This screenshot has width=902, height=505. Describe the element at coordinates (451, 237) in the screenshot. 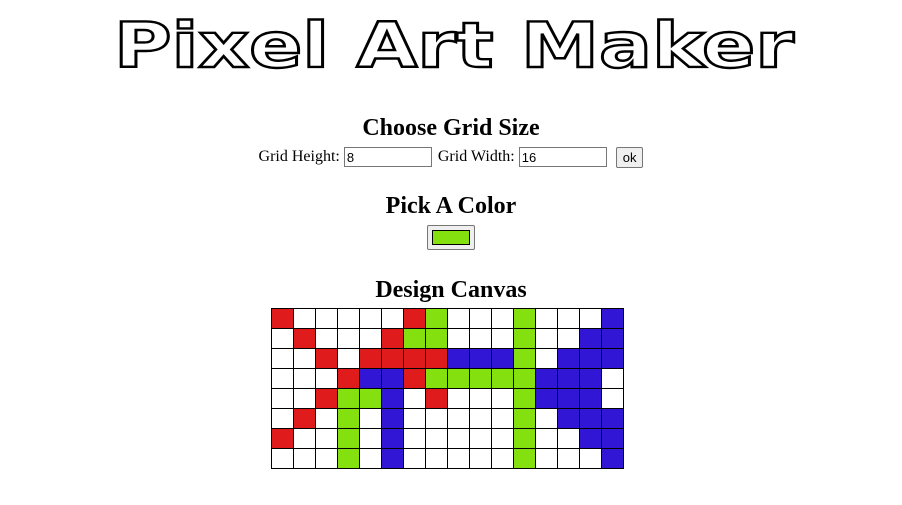

I see `color-picker` at that location.